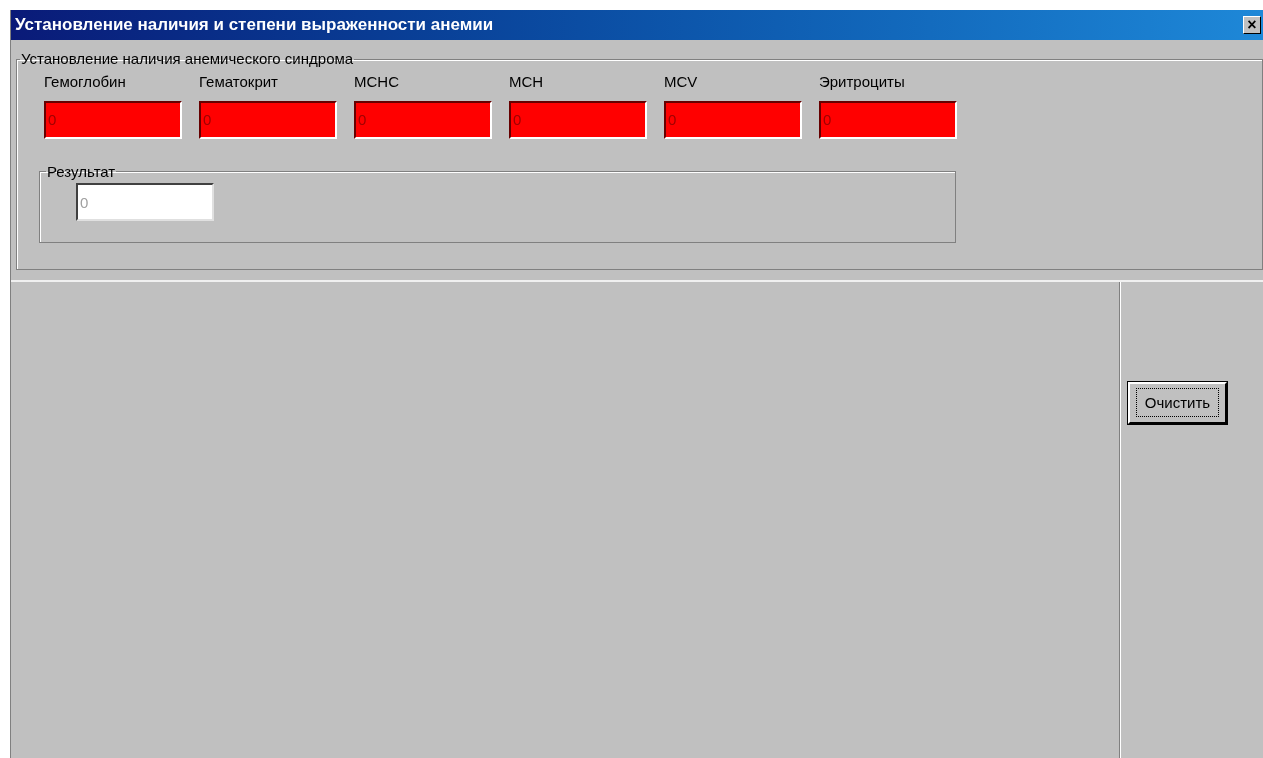 The height and width of the screenshot is (758, 1263). Describe the element at coordinates (1252, 25) in the screenshot. I see `close-button: ×` at that location.